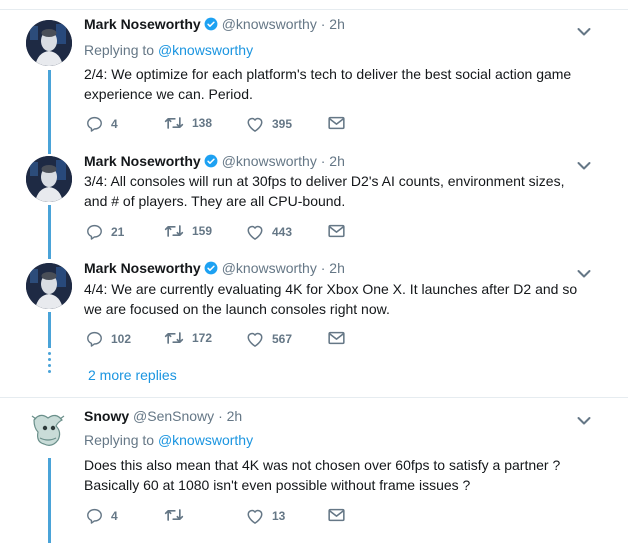 This screenshot has width=628, height=543. I want to click on retweet-count: 172, so click(202, 338).